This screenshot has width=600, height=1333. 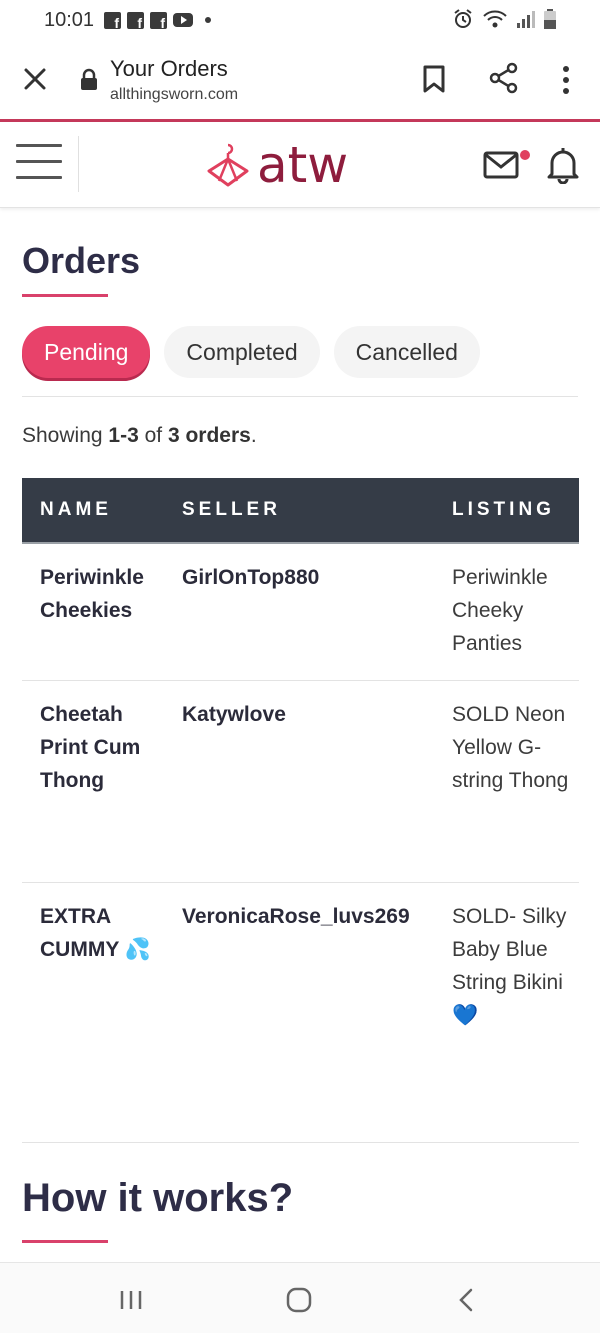 What do you see at coordinates (86, 352) in the screenshot?
I see `tab-pending: Pending` at bounding box center [86, 352].